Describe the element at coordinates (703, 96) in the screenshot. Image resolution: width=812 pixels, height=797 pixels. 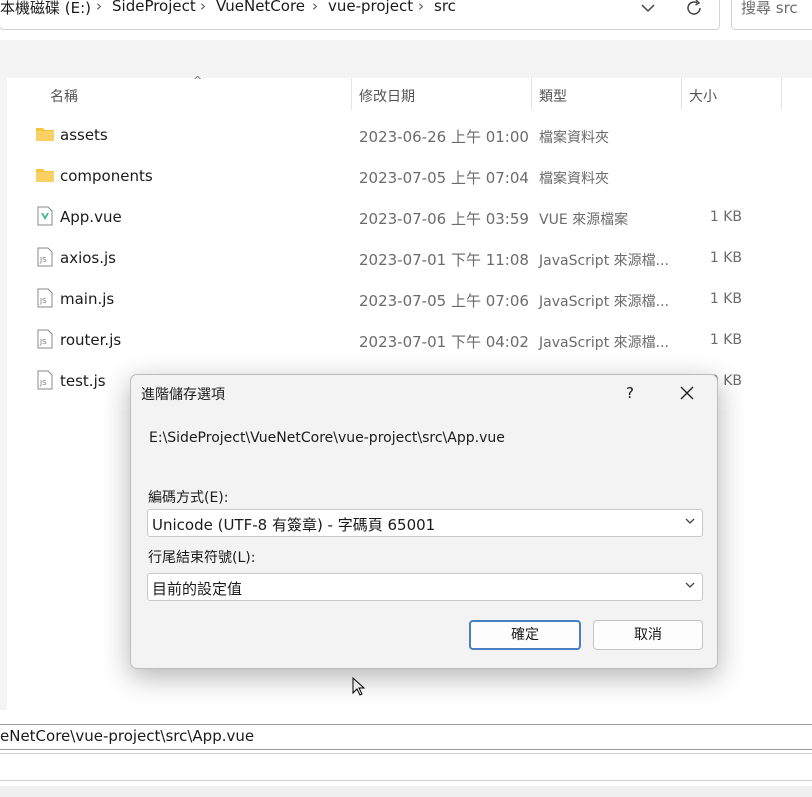
I see `column-header-size: 大小` at that location.